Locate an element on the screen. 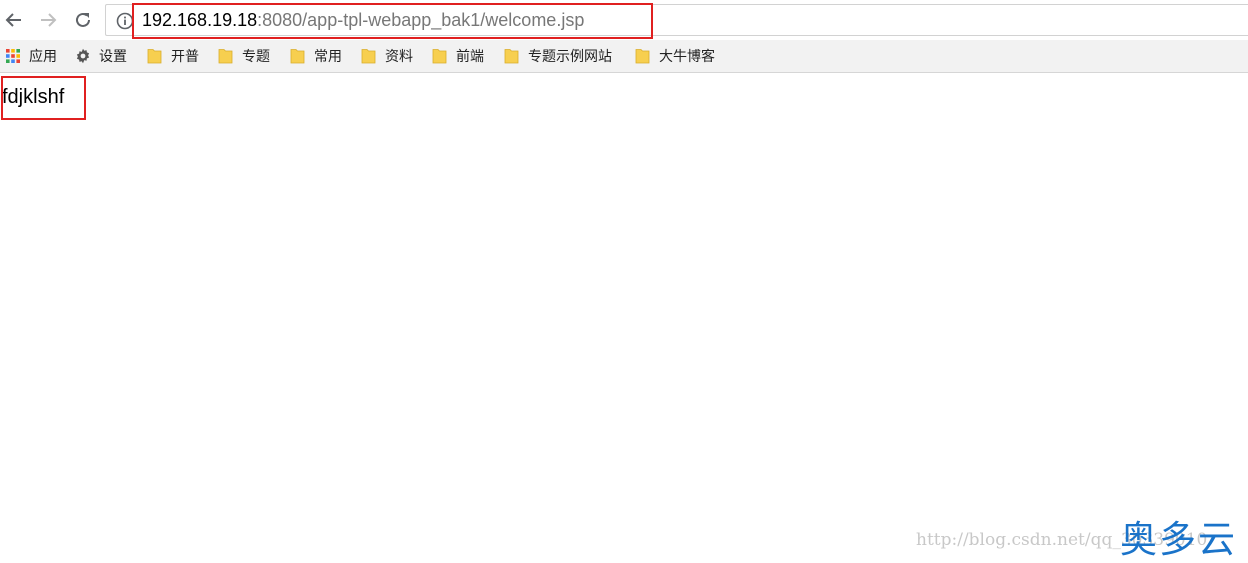 The width and height of the screenshot is (1248, 563). url-highlight-box is located at coordinates (392, 21).